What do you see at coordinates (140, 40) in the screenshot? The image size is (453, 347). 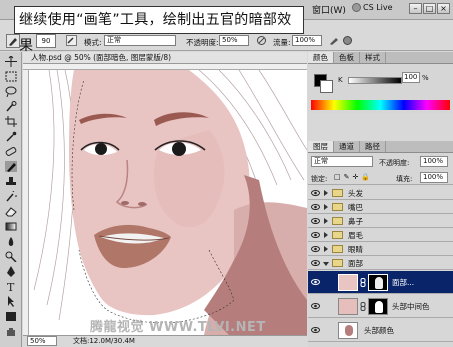 I see `mode-select: 正常` at bounding box center [140, 40].